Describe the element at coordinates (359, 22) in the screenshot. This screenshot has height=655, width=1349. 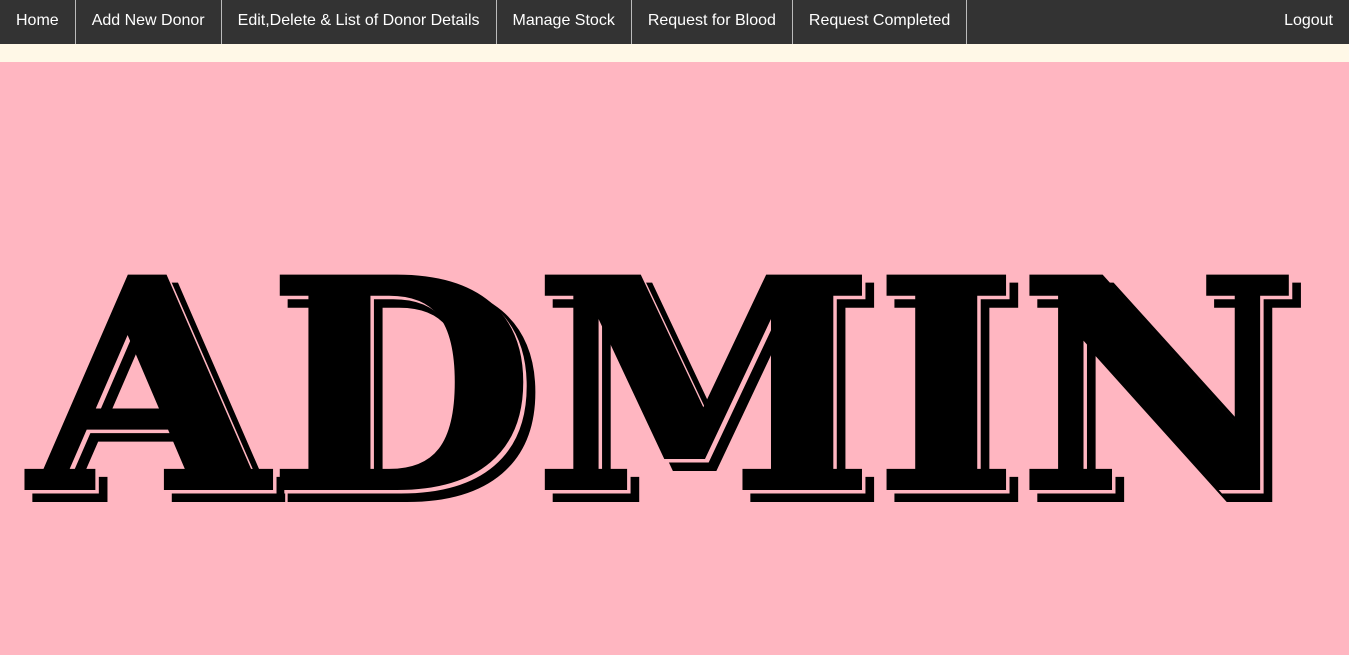
I see `nav-edit-delete-list-donor-link: Edit,Delete & List of Donor Details` at that location.